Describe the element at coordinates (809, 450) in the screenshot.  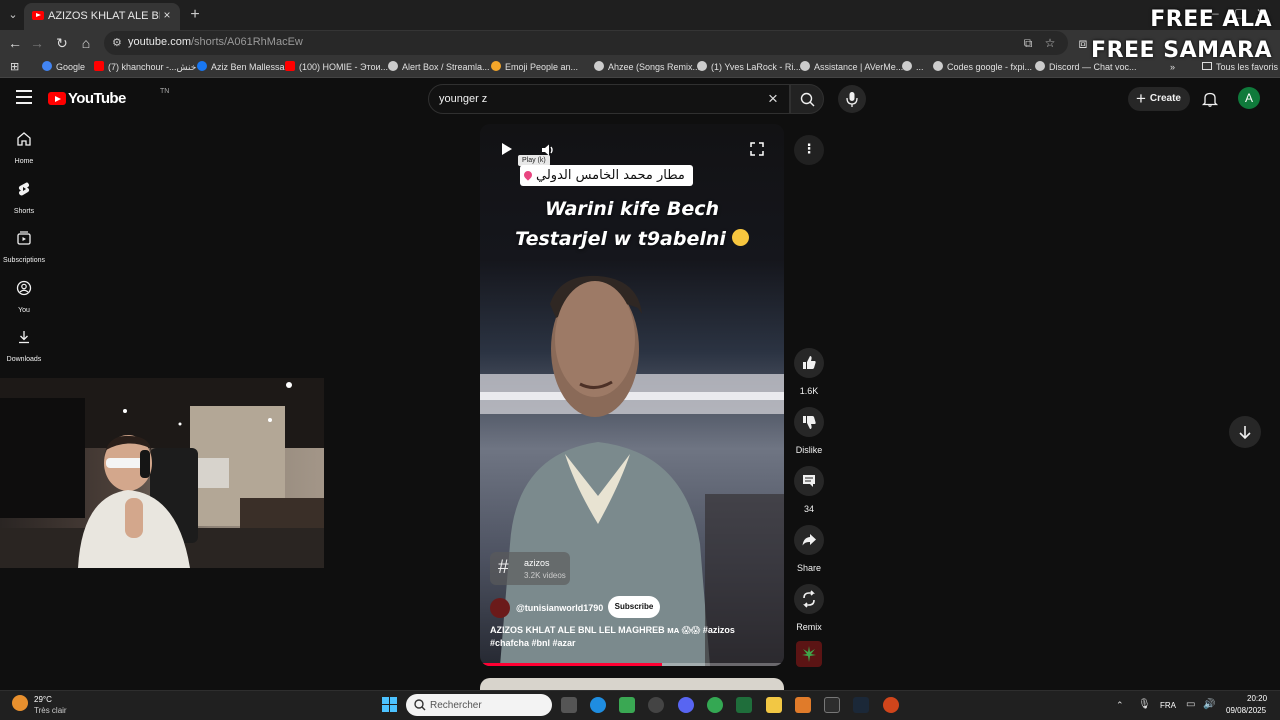
I see `dislike-label: Dislike` at that location.